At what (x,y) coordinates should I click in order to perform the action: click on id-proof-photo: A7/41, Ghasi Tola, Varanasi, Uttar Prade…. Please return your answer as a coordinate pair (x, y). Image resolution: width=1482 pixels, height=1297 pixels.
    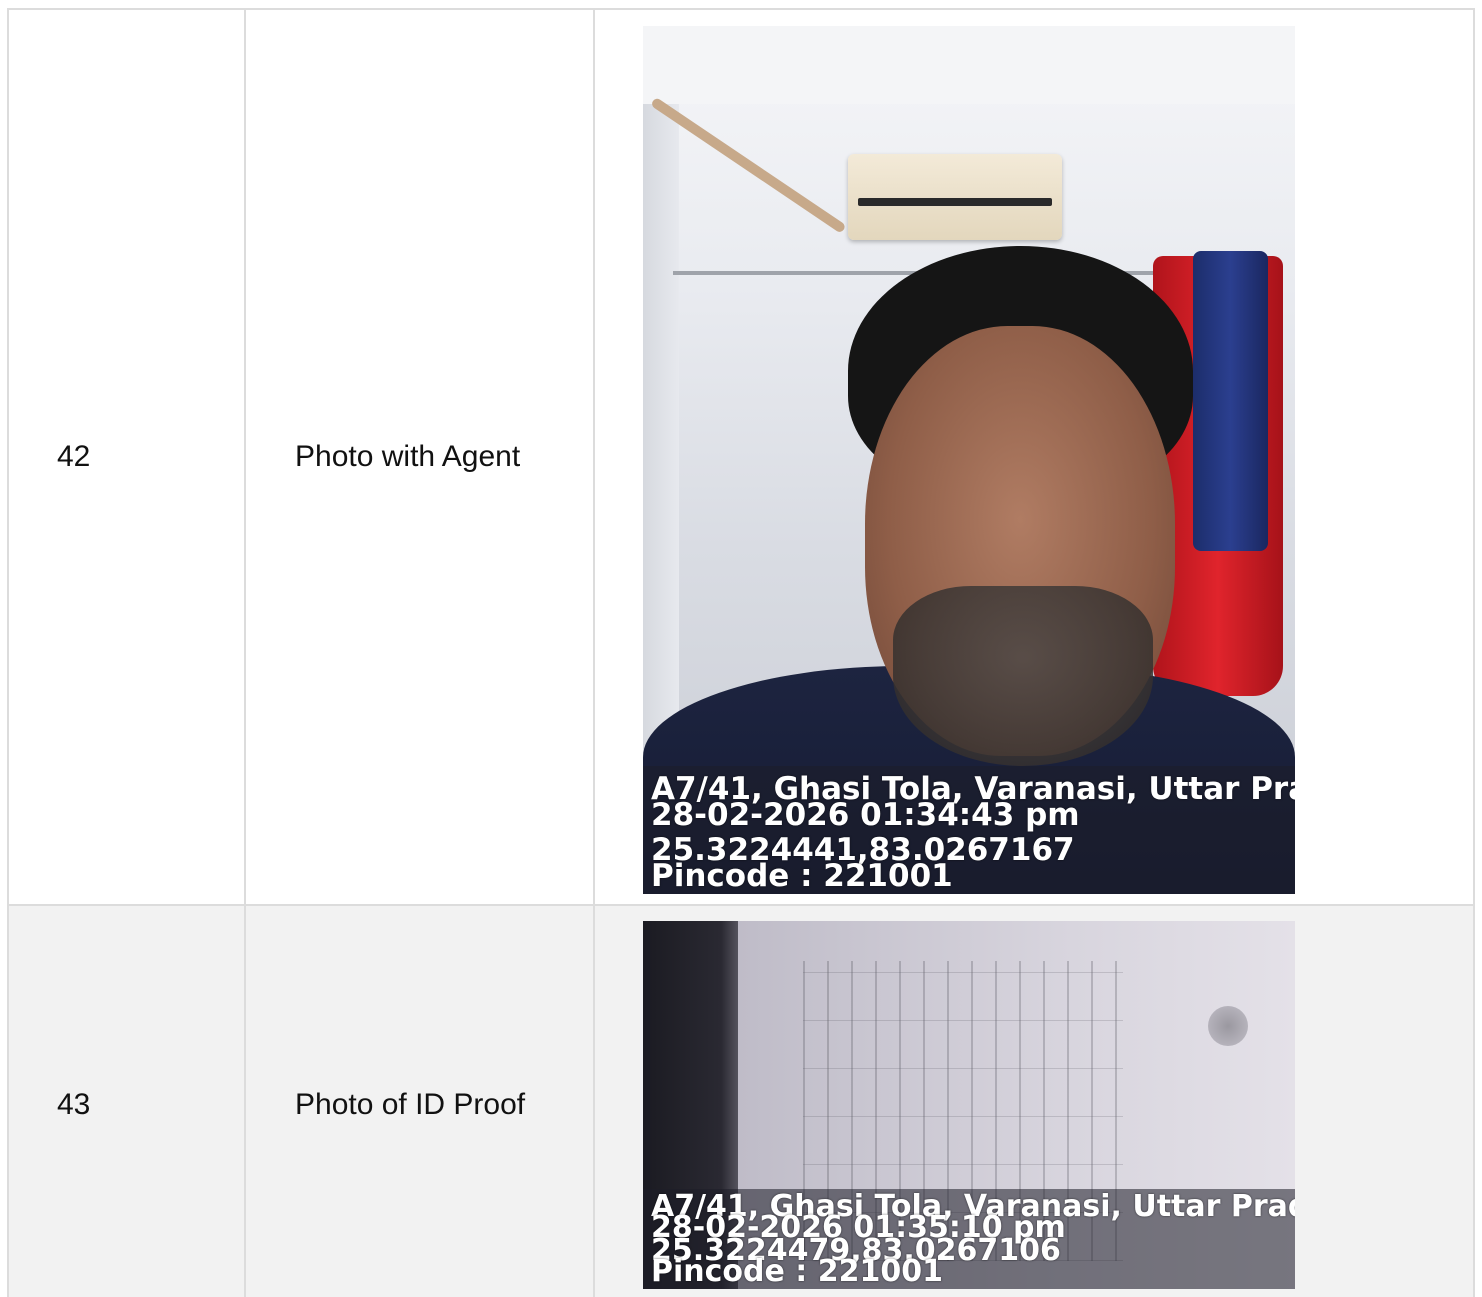
    Looking at the image, I should click on (969, 1105).